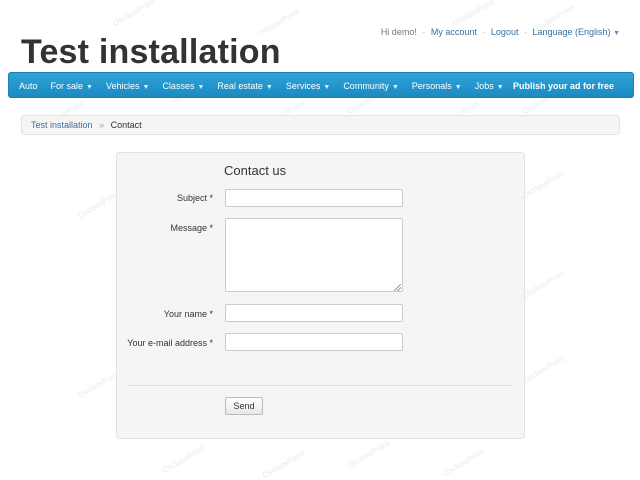 This screenshot has height=480, width=640. Describe the element at coordinates (67, 86) in the screenshot. I see `nav-item-label: For sale` at that location.